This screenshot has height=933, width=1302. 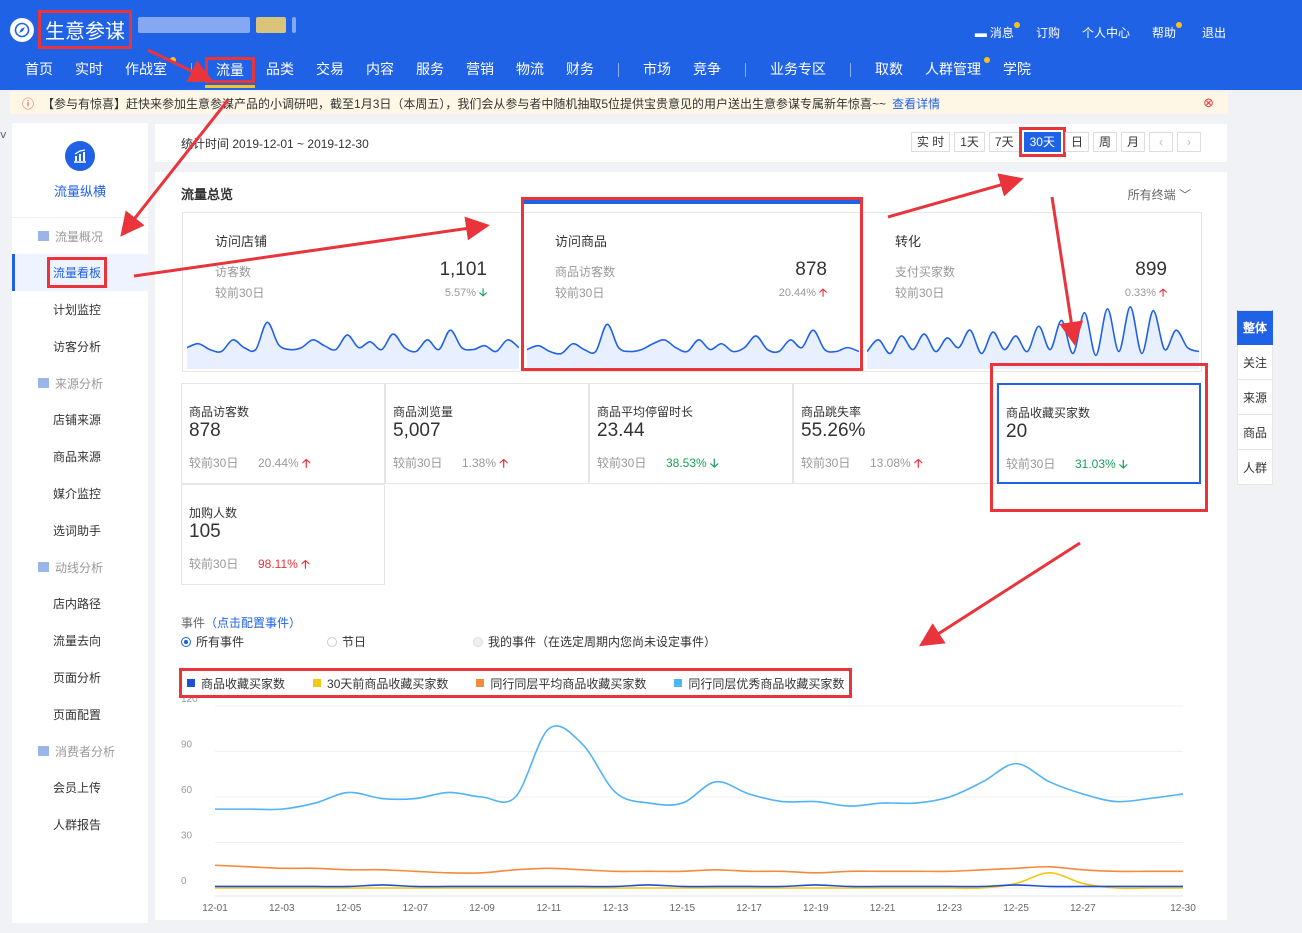 I want to click on warning-icon: ⓘ, so click(x=28, y=103).